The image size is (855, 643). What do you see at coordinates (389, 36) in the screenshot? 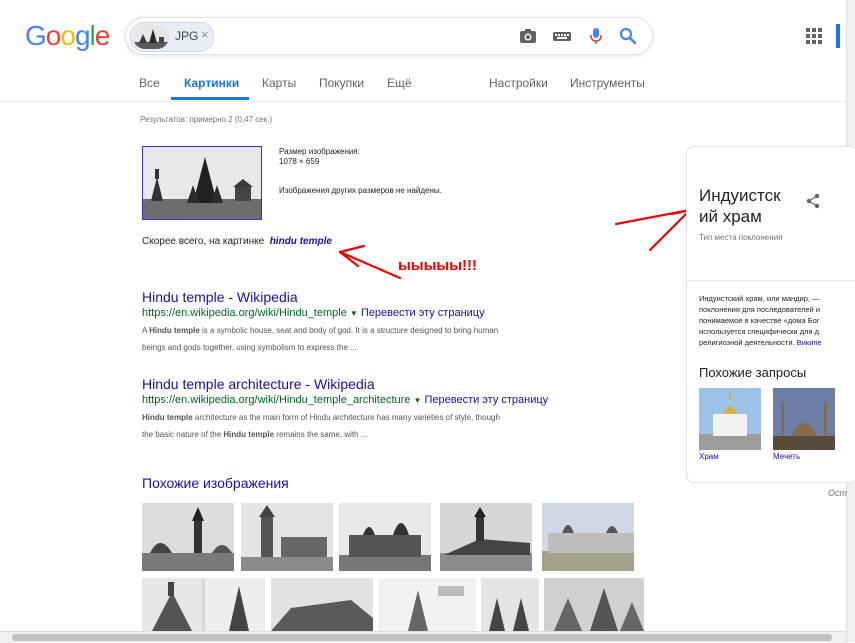
I see `search-box: JPG ×` at bounding box center [389, 36].